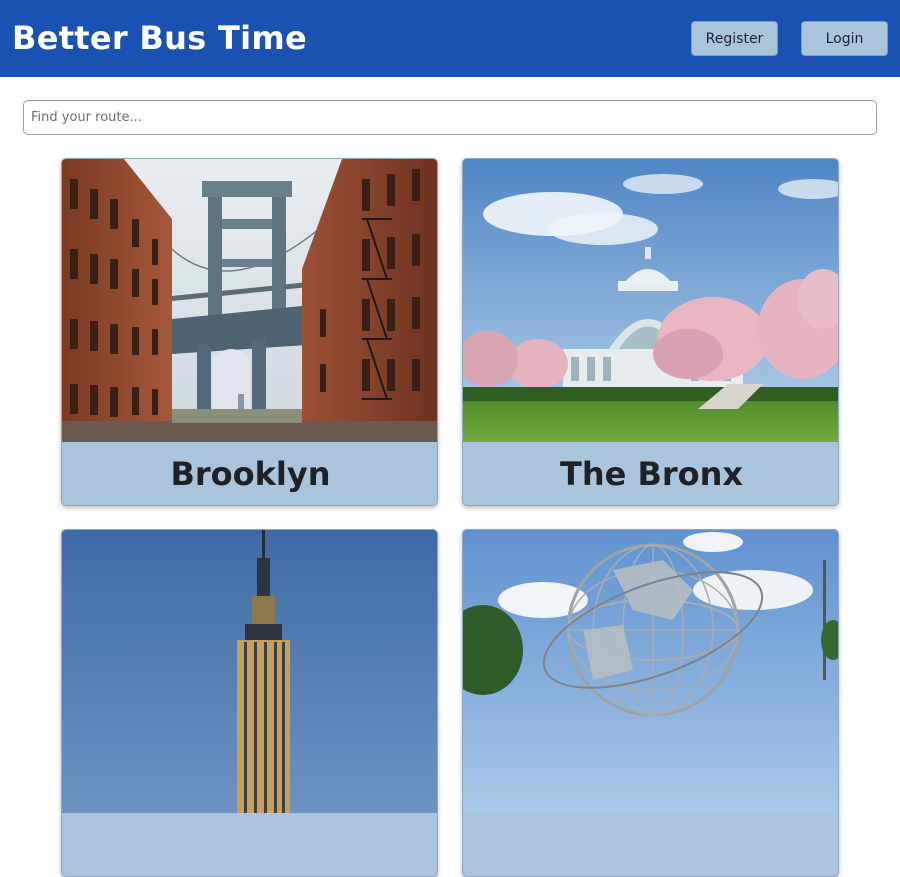 The image size is (900, 877). Describe the element at coordinates (249, 300) in the screenshot. I see `brooklyn-photo` at that location.